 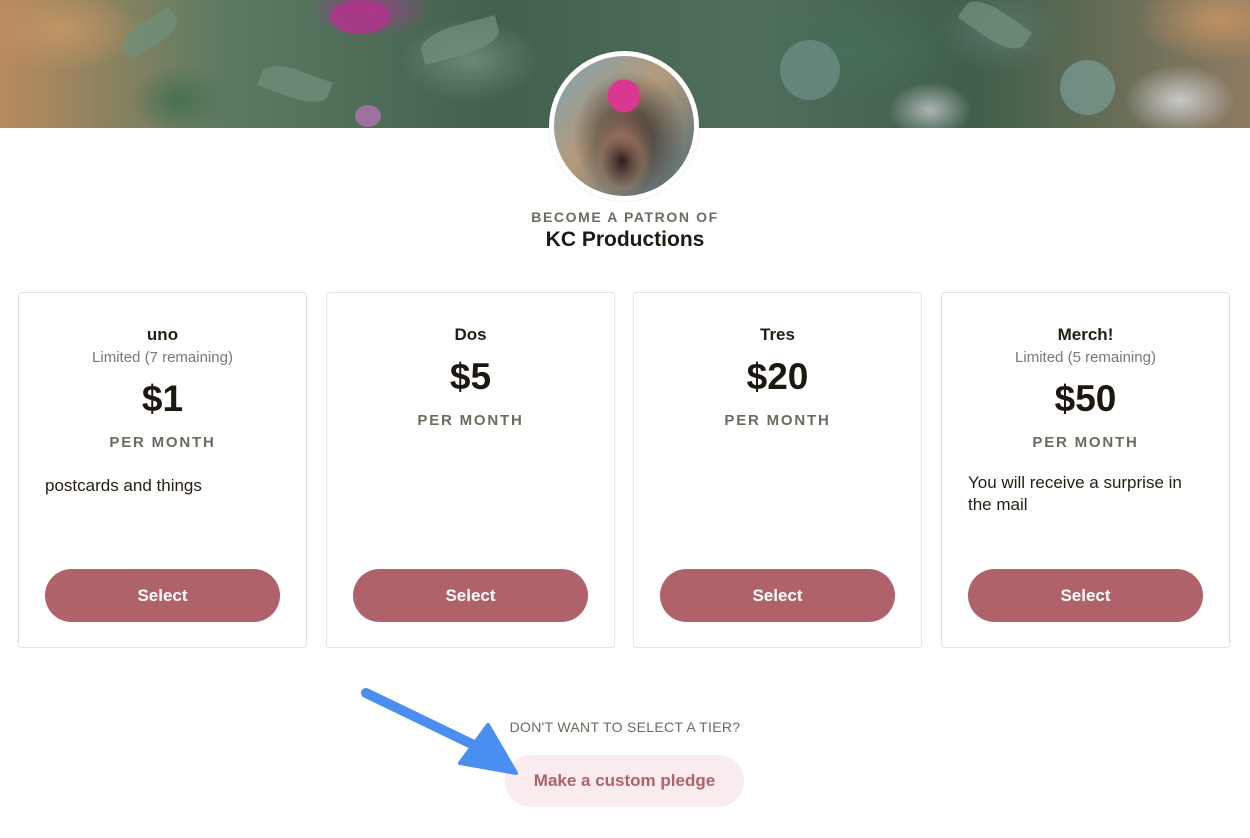 What do you see at coordinates (777, 334) in the screenshot?
I see `tier-name: Tres` at bounding box center [777, 334].